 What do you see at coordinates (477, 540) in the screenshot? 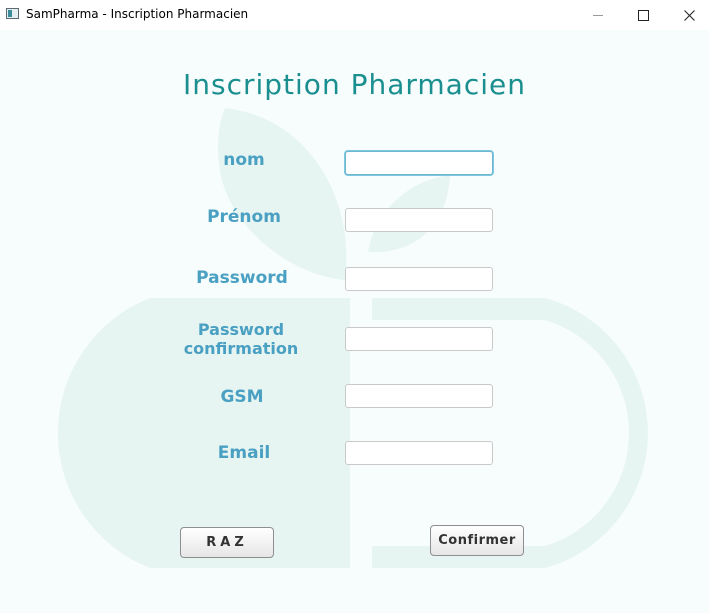
I see `confirm-button: Confirmer` at bounding box center [477, 540].